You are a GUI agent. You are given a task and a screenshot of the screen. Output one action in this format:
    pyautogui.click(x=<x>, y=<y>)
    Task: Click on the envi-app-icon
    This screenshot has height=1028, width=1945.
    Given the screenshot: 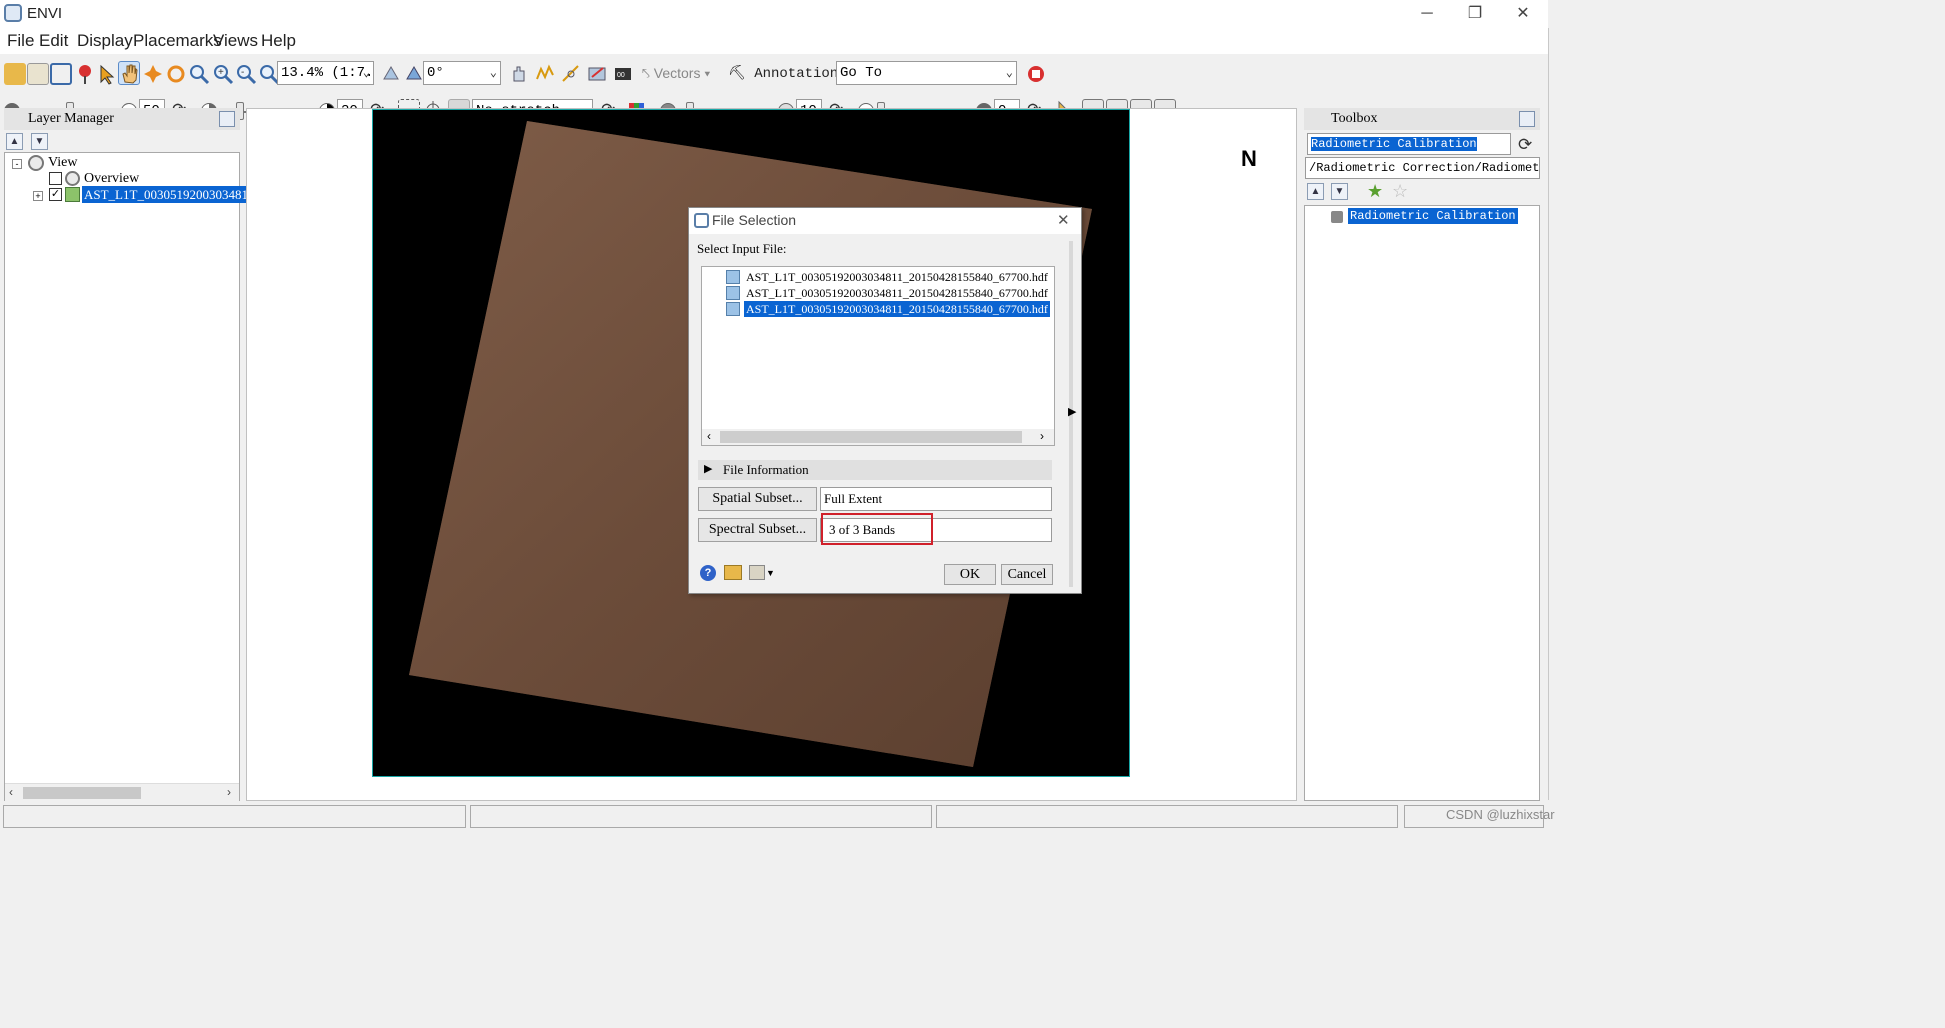 What is the action you would take?
    pyautogui.click(x=13, y=13)
    